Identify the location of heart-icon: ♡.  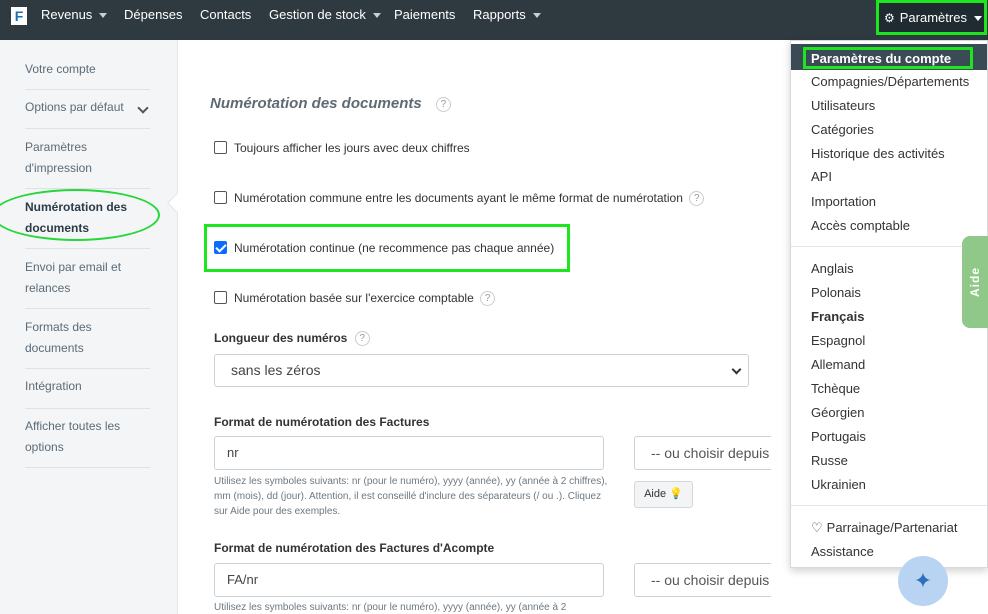
(817, 527).